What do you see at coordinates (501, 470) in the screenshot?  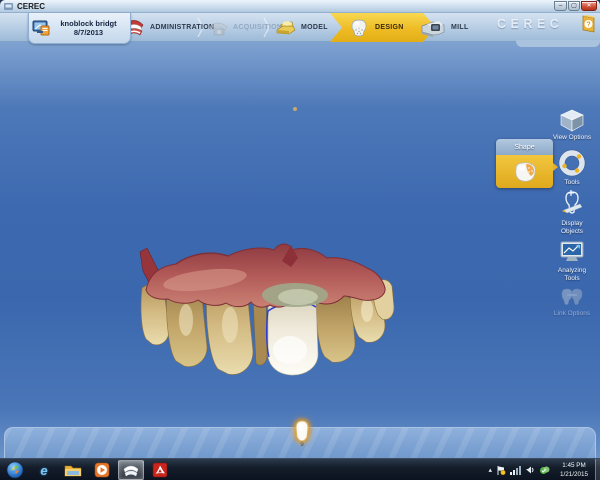 I see `action-center-flag-icon` at bounding box center [501, 470].